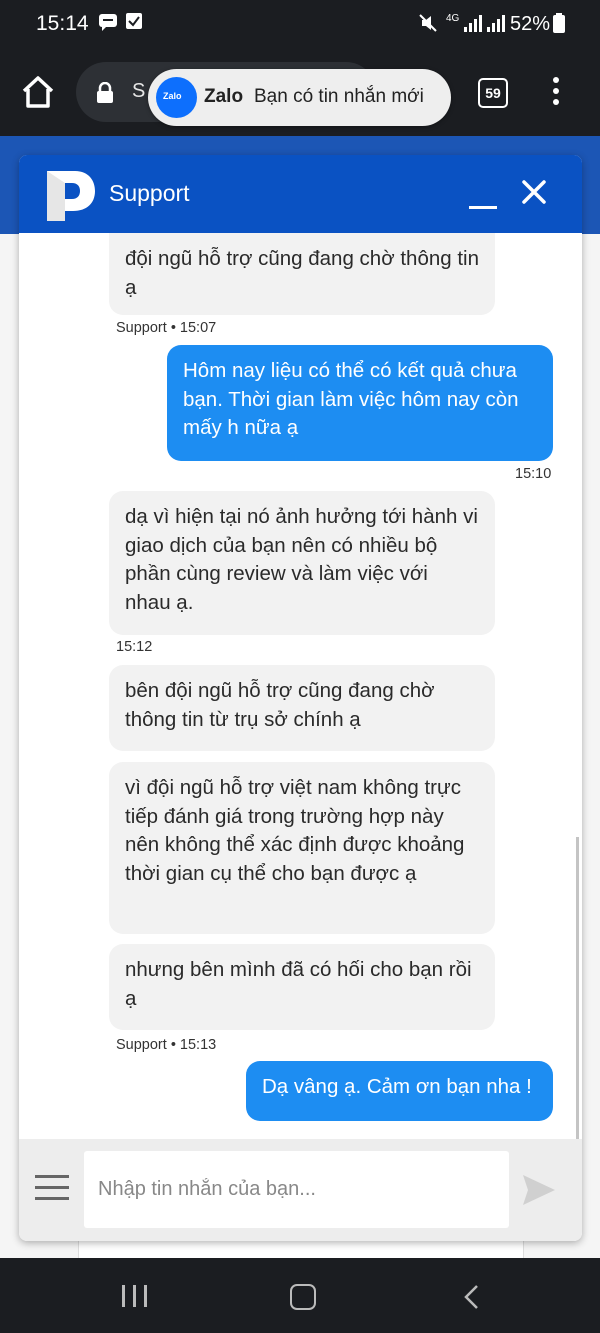 Image resolution: width=600 pixels, height=1333 pixels. What do you see at coordinates (71, 196) in the screenshot?
I see `brand-logo-icon` at bounding box center [71, 196].